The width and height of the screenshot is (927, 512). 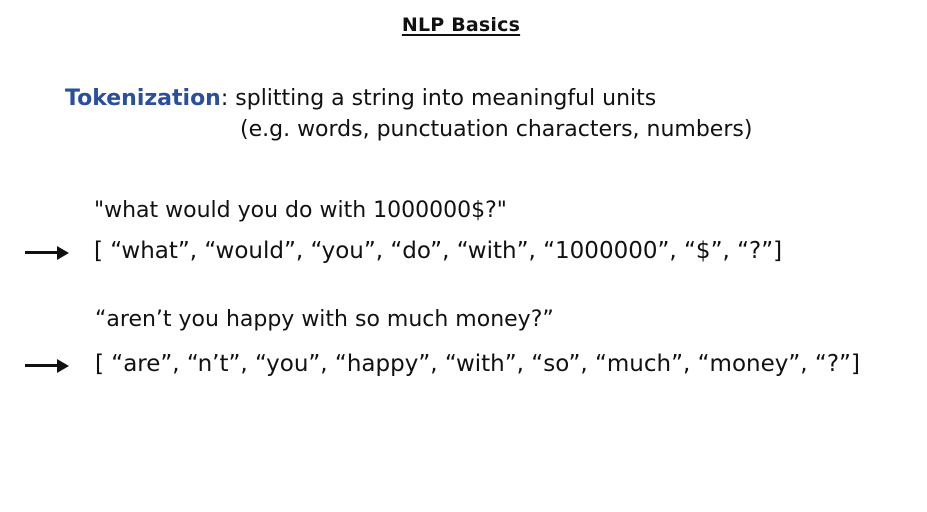 What do you see at coordinates (461, 25) in the screenshot?
I see `slide-title: NLP Basics` at bounding box center [461, 25].